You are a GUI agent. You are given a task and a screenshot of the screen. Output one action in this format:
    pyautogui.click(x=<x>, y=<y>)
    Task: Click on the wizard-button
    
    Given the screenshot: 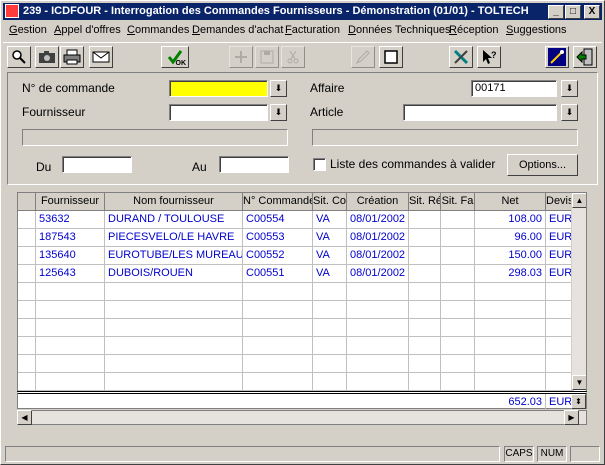 What is the action you would take?
    pyautogui.click(x=557, y=57)
    